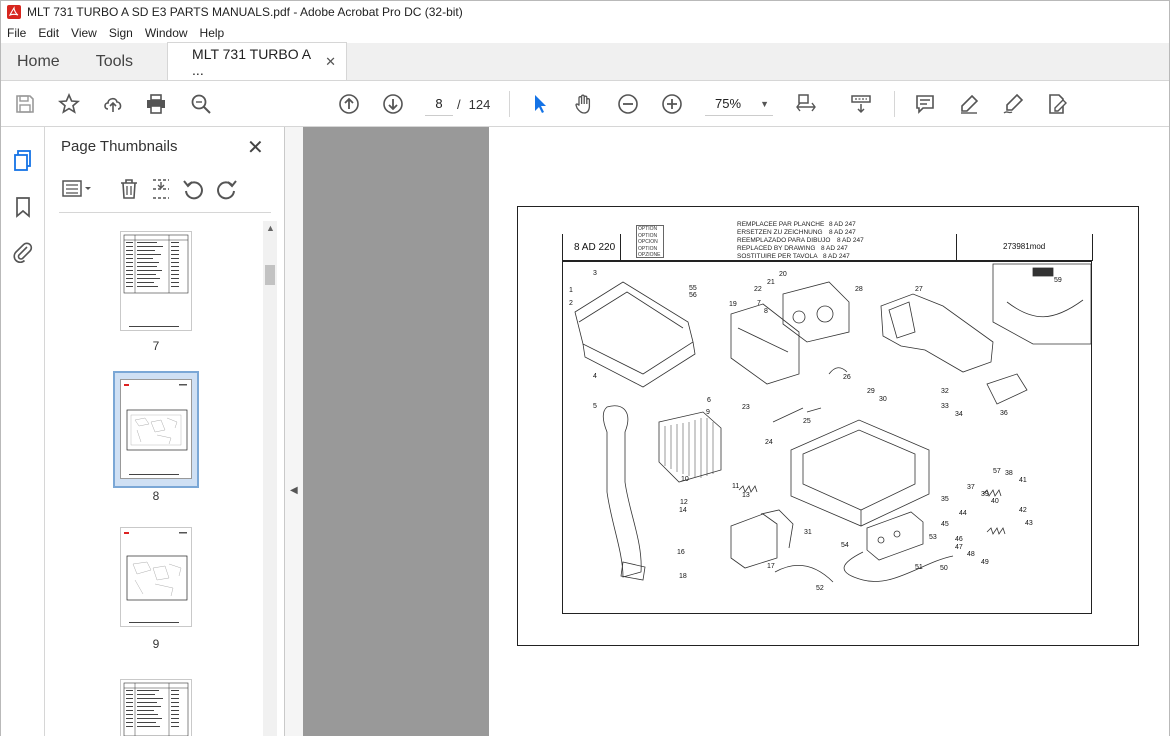 This screenshot has width=1170, height=736. Describe the element at coordinates (733, 304) in the screenshot. I see `callout-label: 19` at that location.